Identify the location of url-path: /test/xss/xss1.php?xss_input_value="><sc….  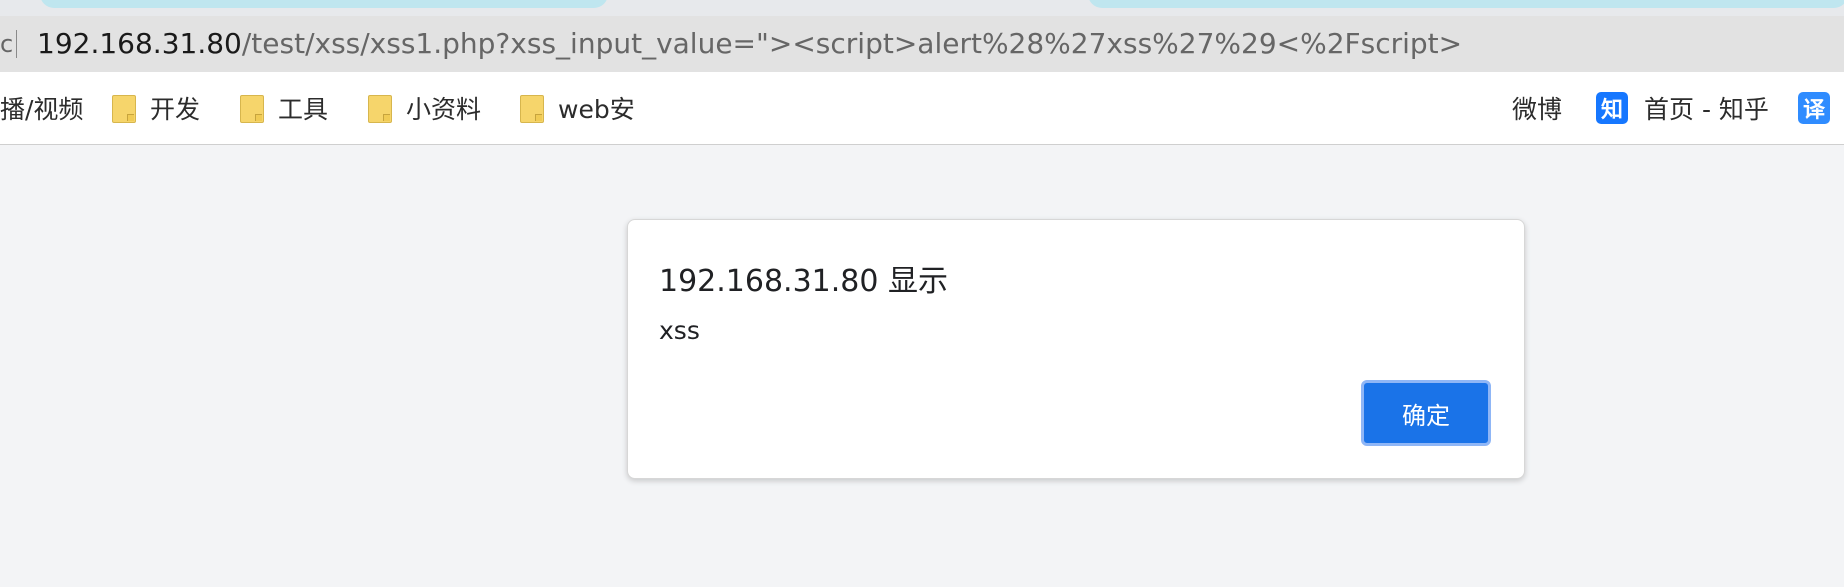
(852, 43).